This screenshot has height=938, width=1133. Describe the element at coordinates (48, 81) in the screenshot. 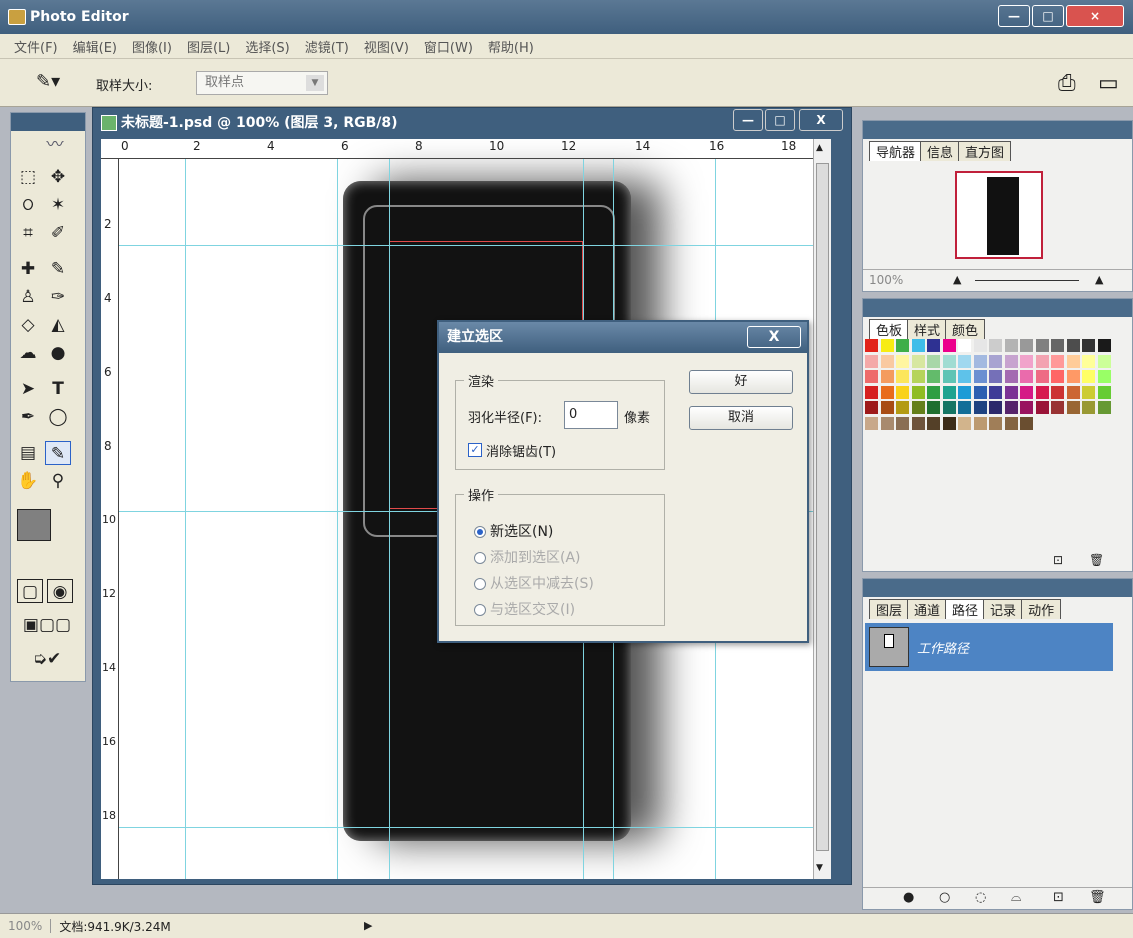

I see `eyedropper-icon: ✎▾` at that location.